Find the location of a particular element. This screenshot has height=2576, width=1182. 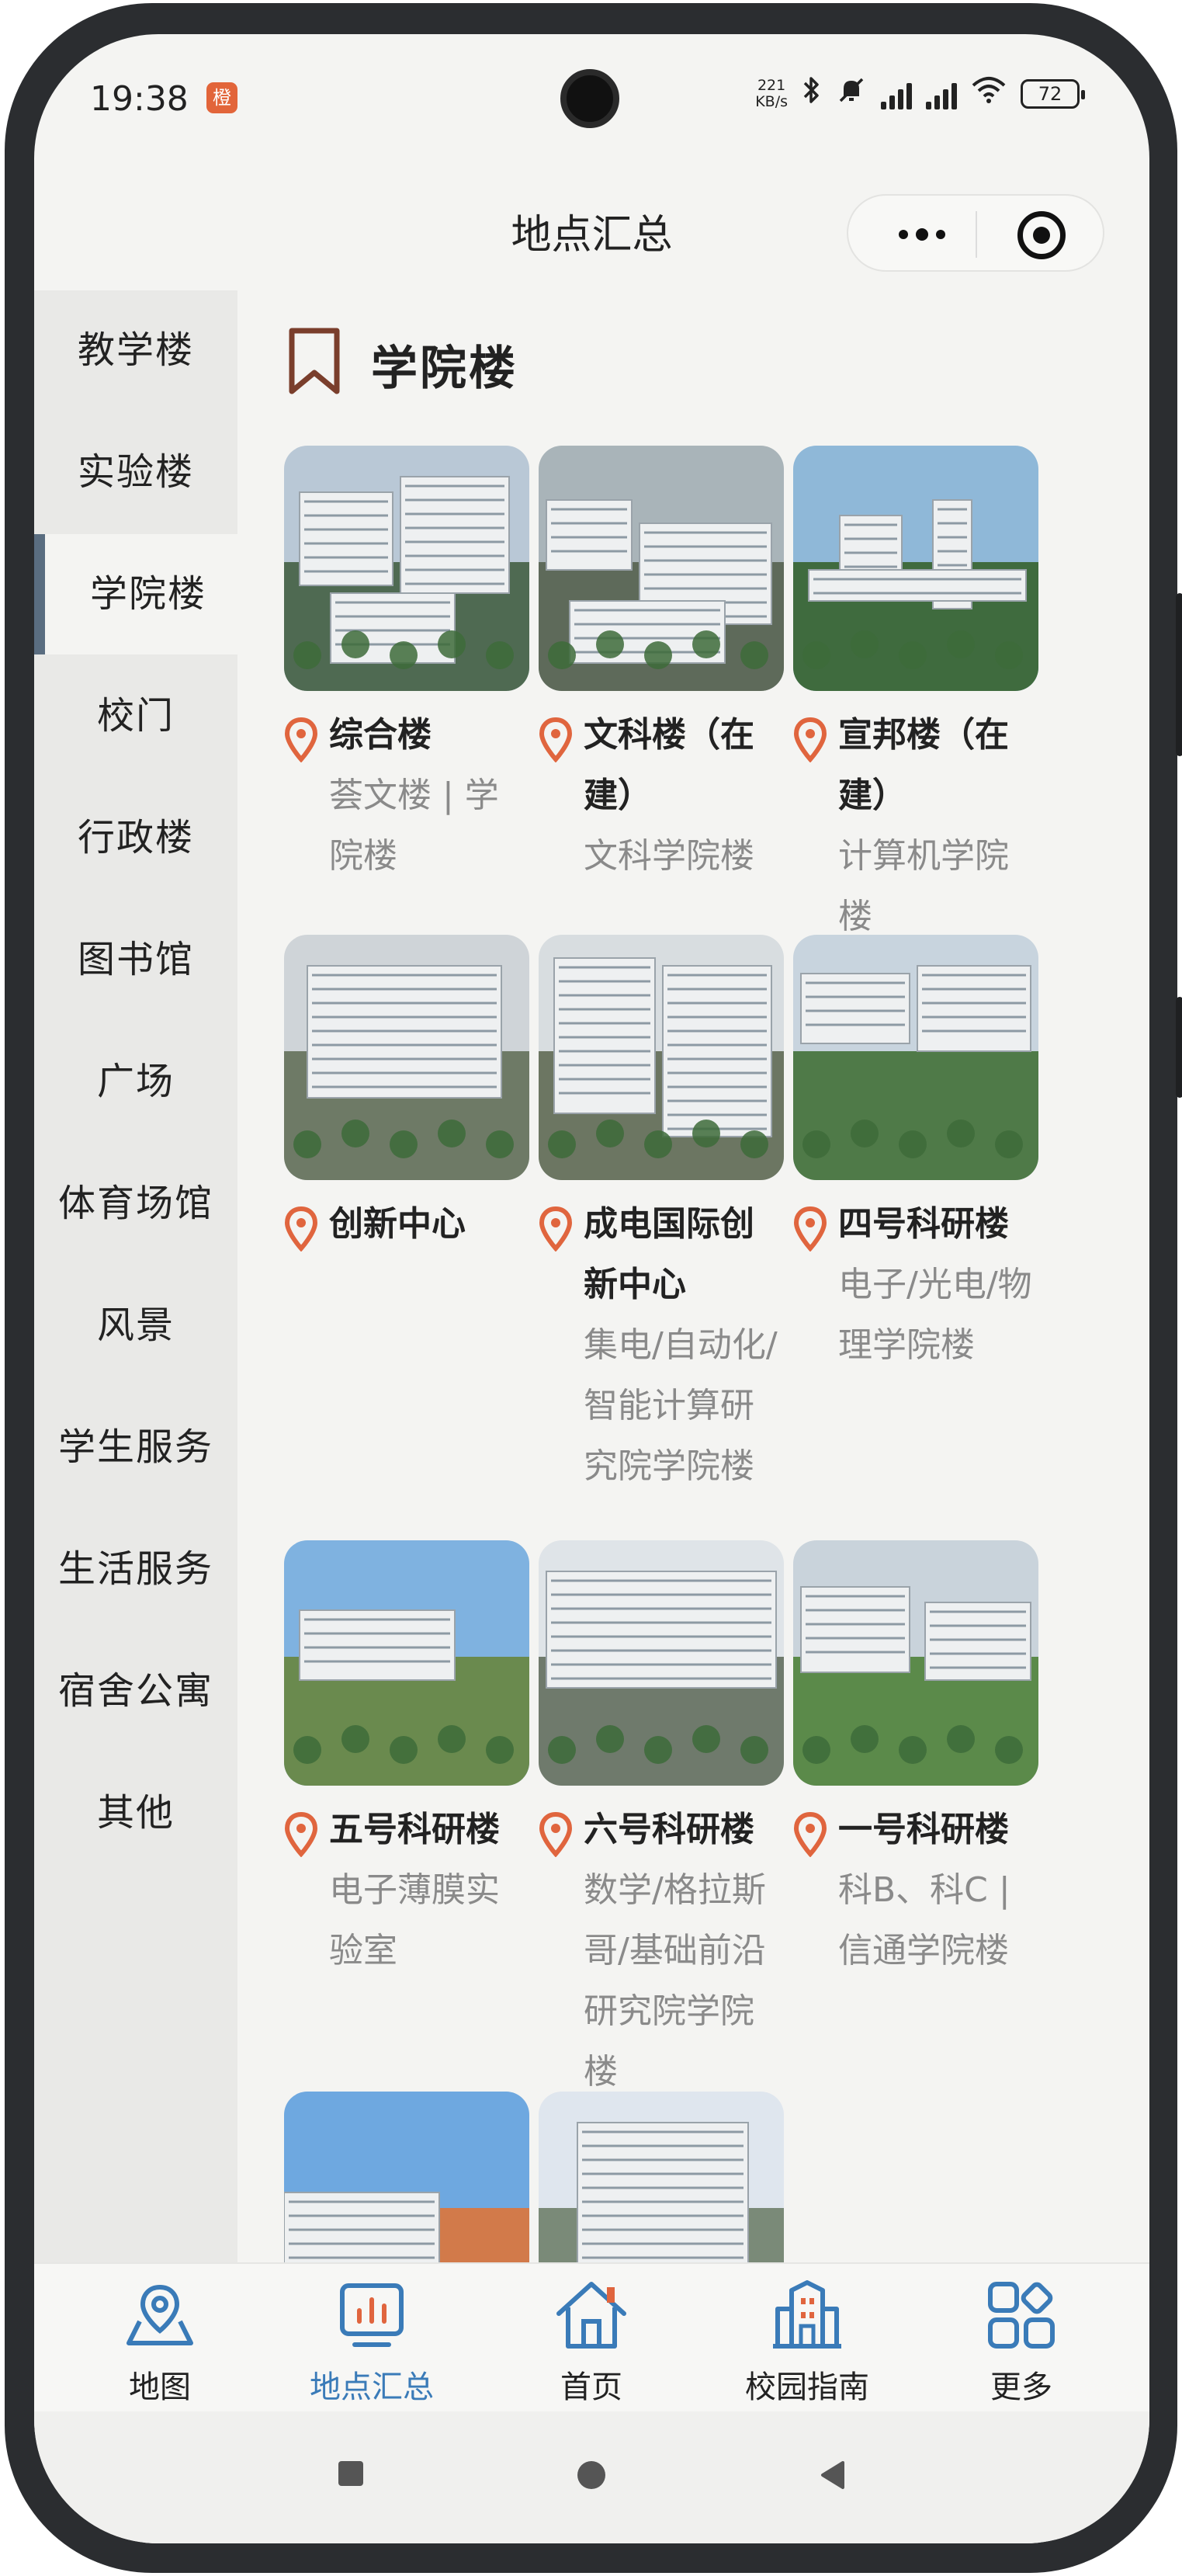

location-name-row: 综合楼 is located at coordinates (408, 740).